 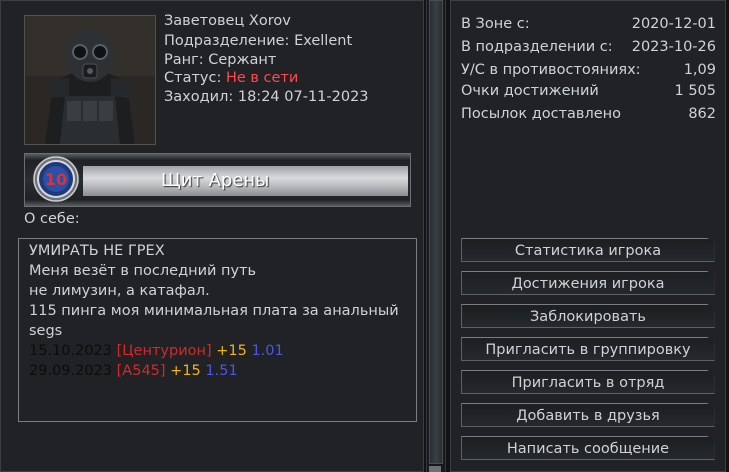 I want to click on status-row: Статус: Не в сети, so click(x=231, y=78).